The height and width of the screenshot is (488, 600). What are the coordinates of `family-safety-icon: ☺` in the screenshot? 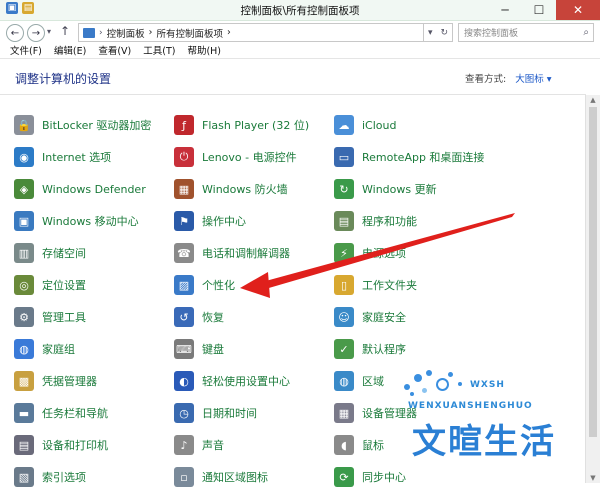 It's located at (344, 317).